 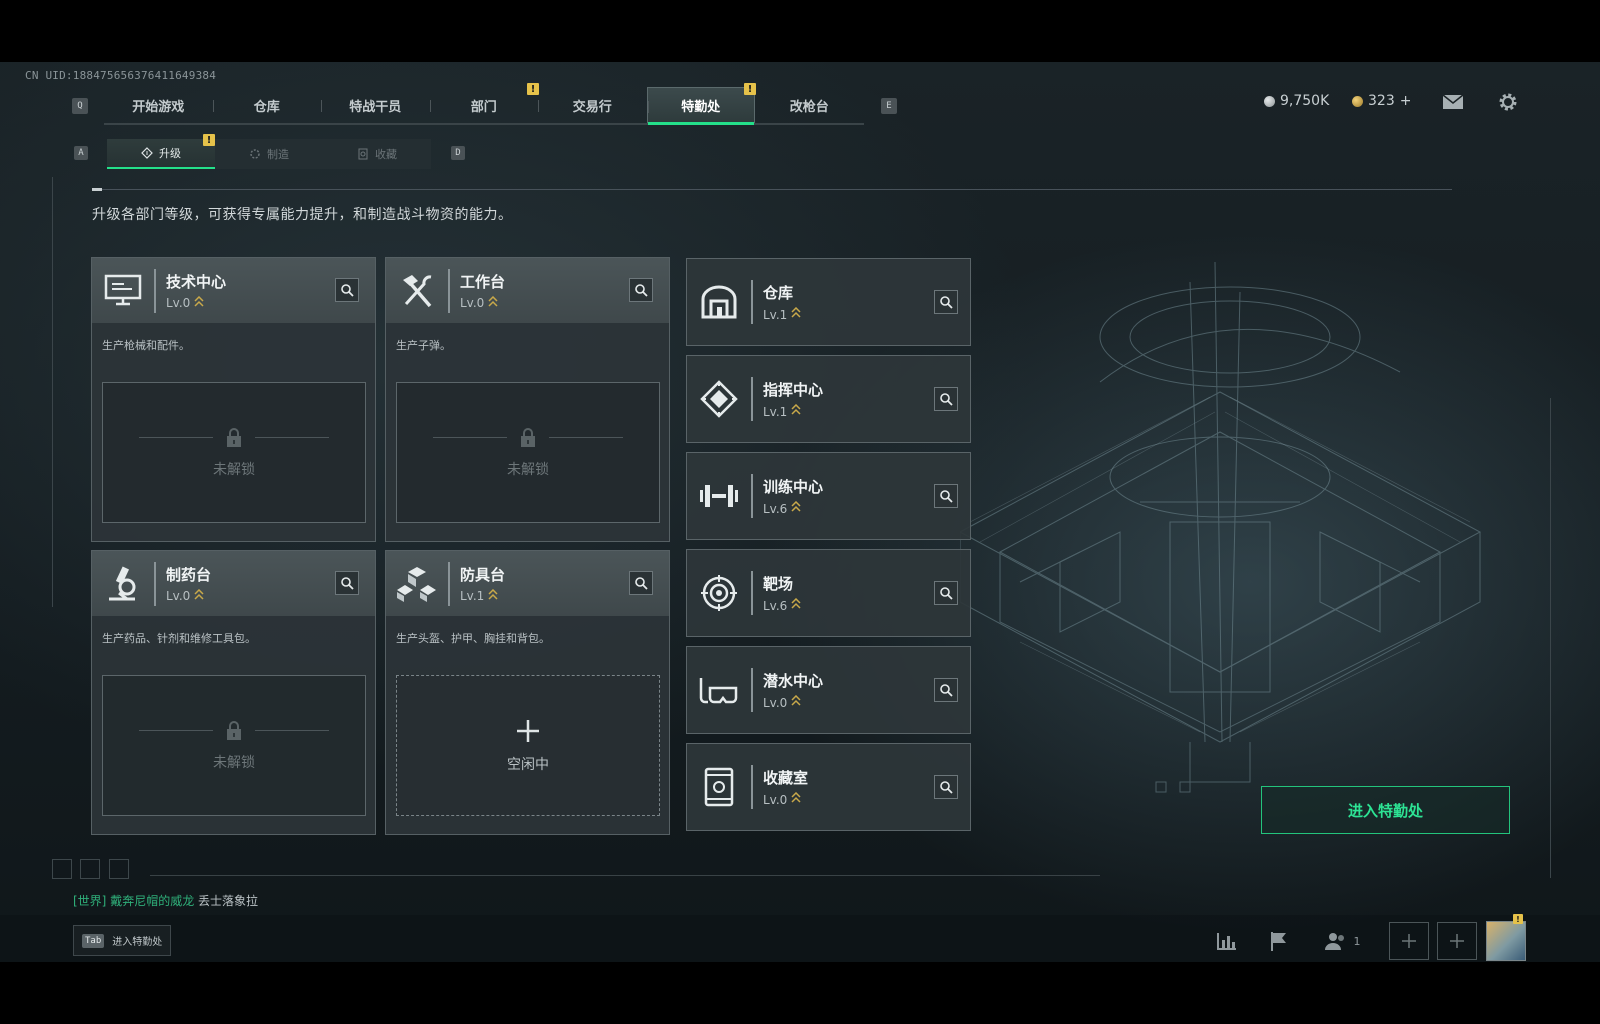 I want to click on slot-status: 空闲中, so click(x=528, y=764).